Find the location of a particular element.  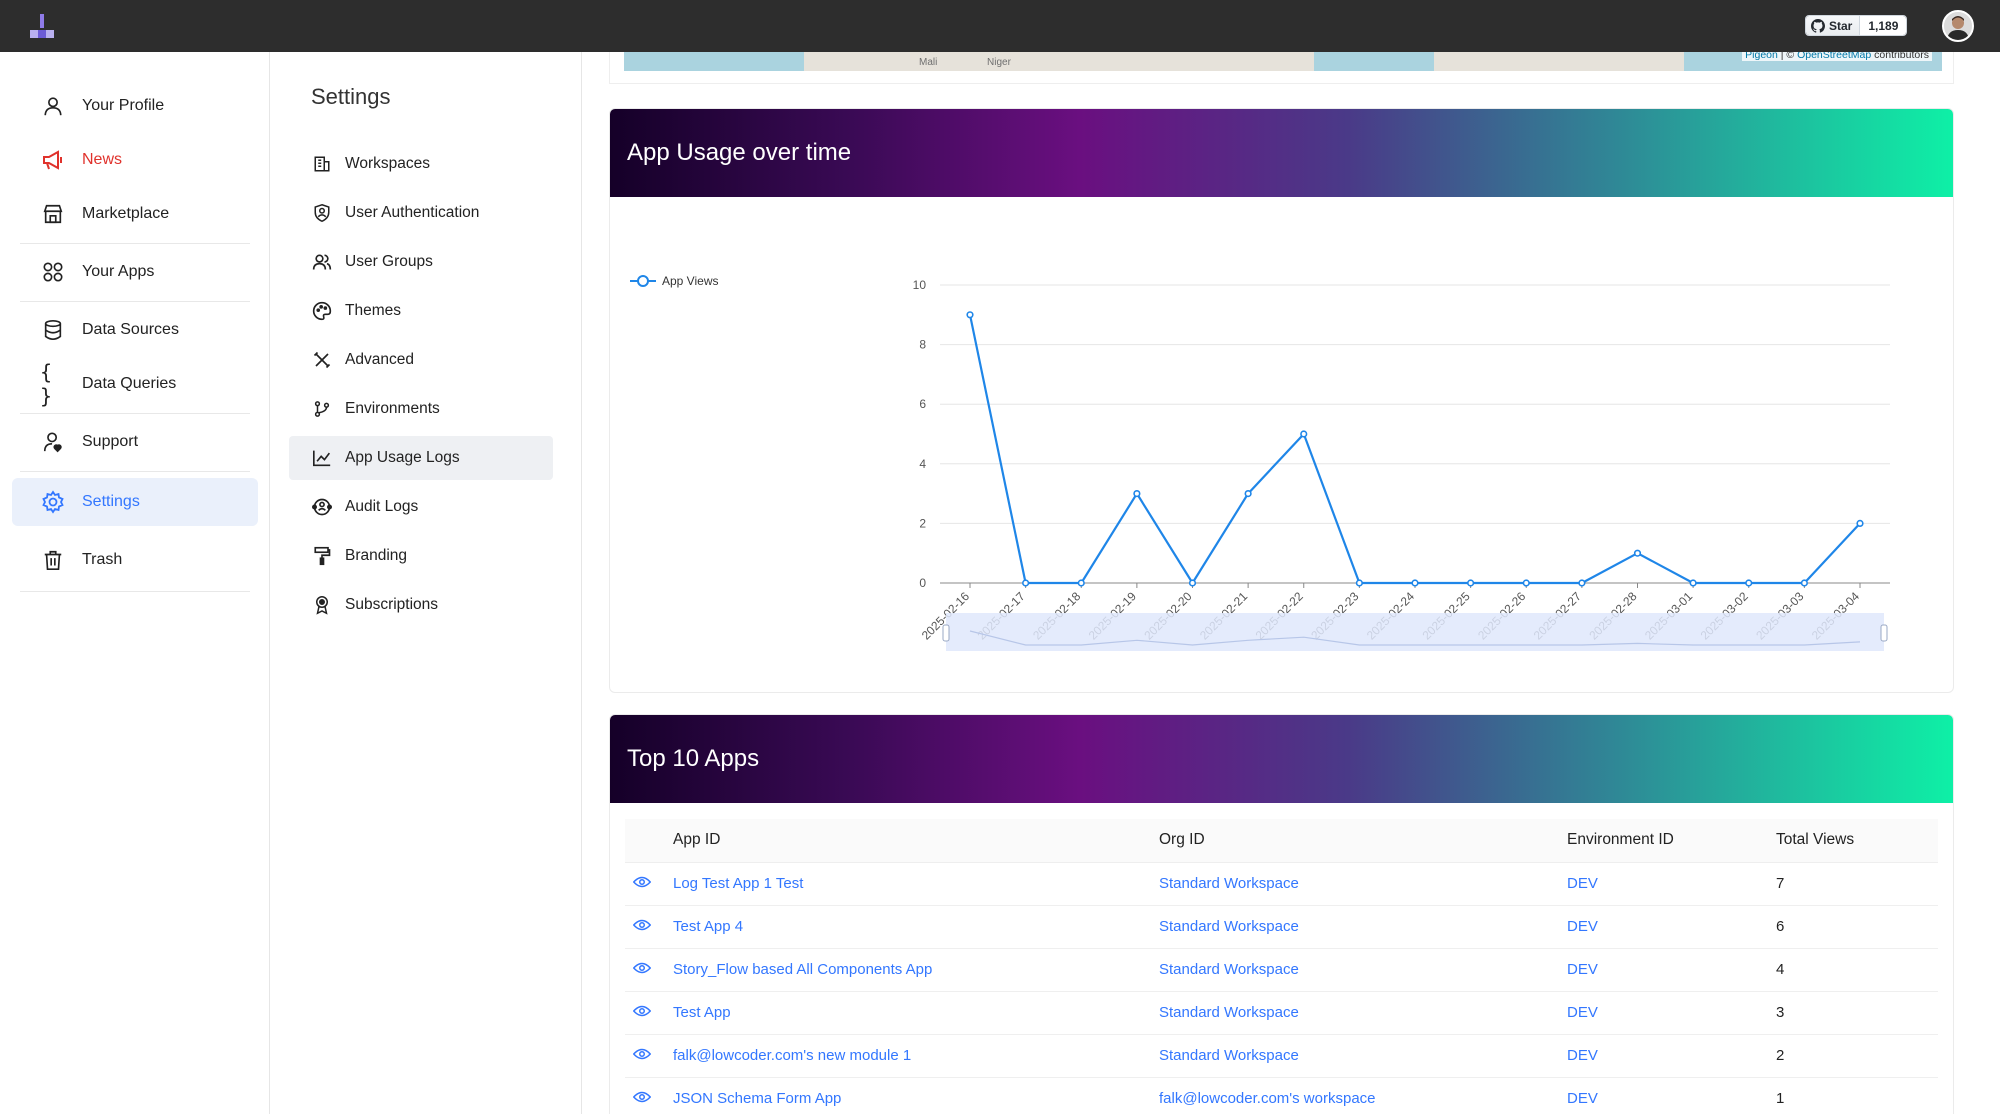

settings-item-label: Workspaces is located at coordinates (387, 163).